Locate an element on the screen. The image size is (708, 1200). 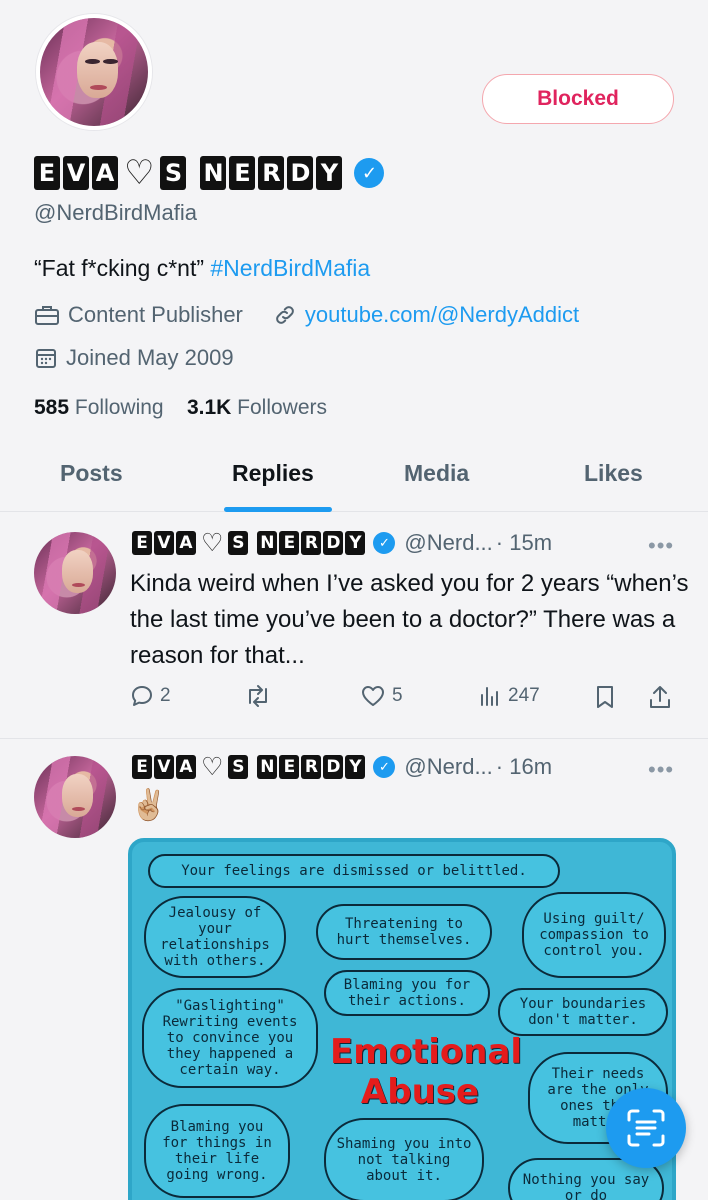
share-button is located at coordinates (660, 697).